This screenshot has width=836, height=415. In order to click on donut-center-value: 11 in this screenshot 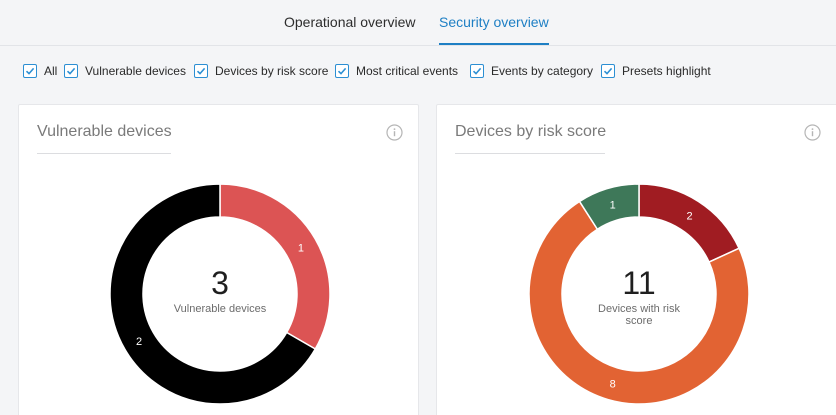, I will do `click(639, 283)`.